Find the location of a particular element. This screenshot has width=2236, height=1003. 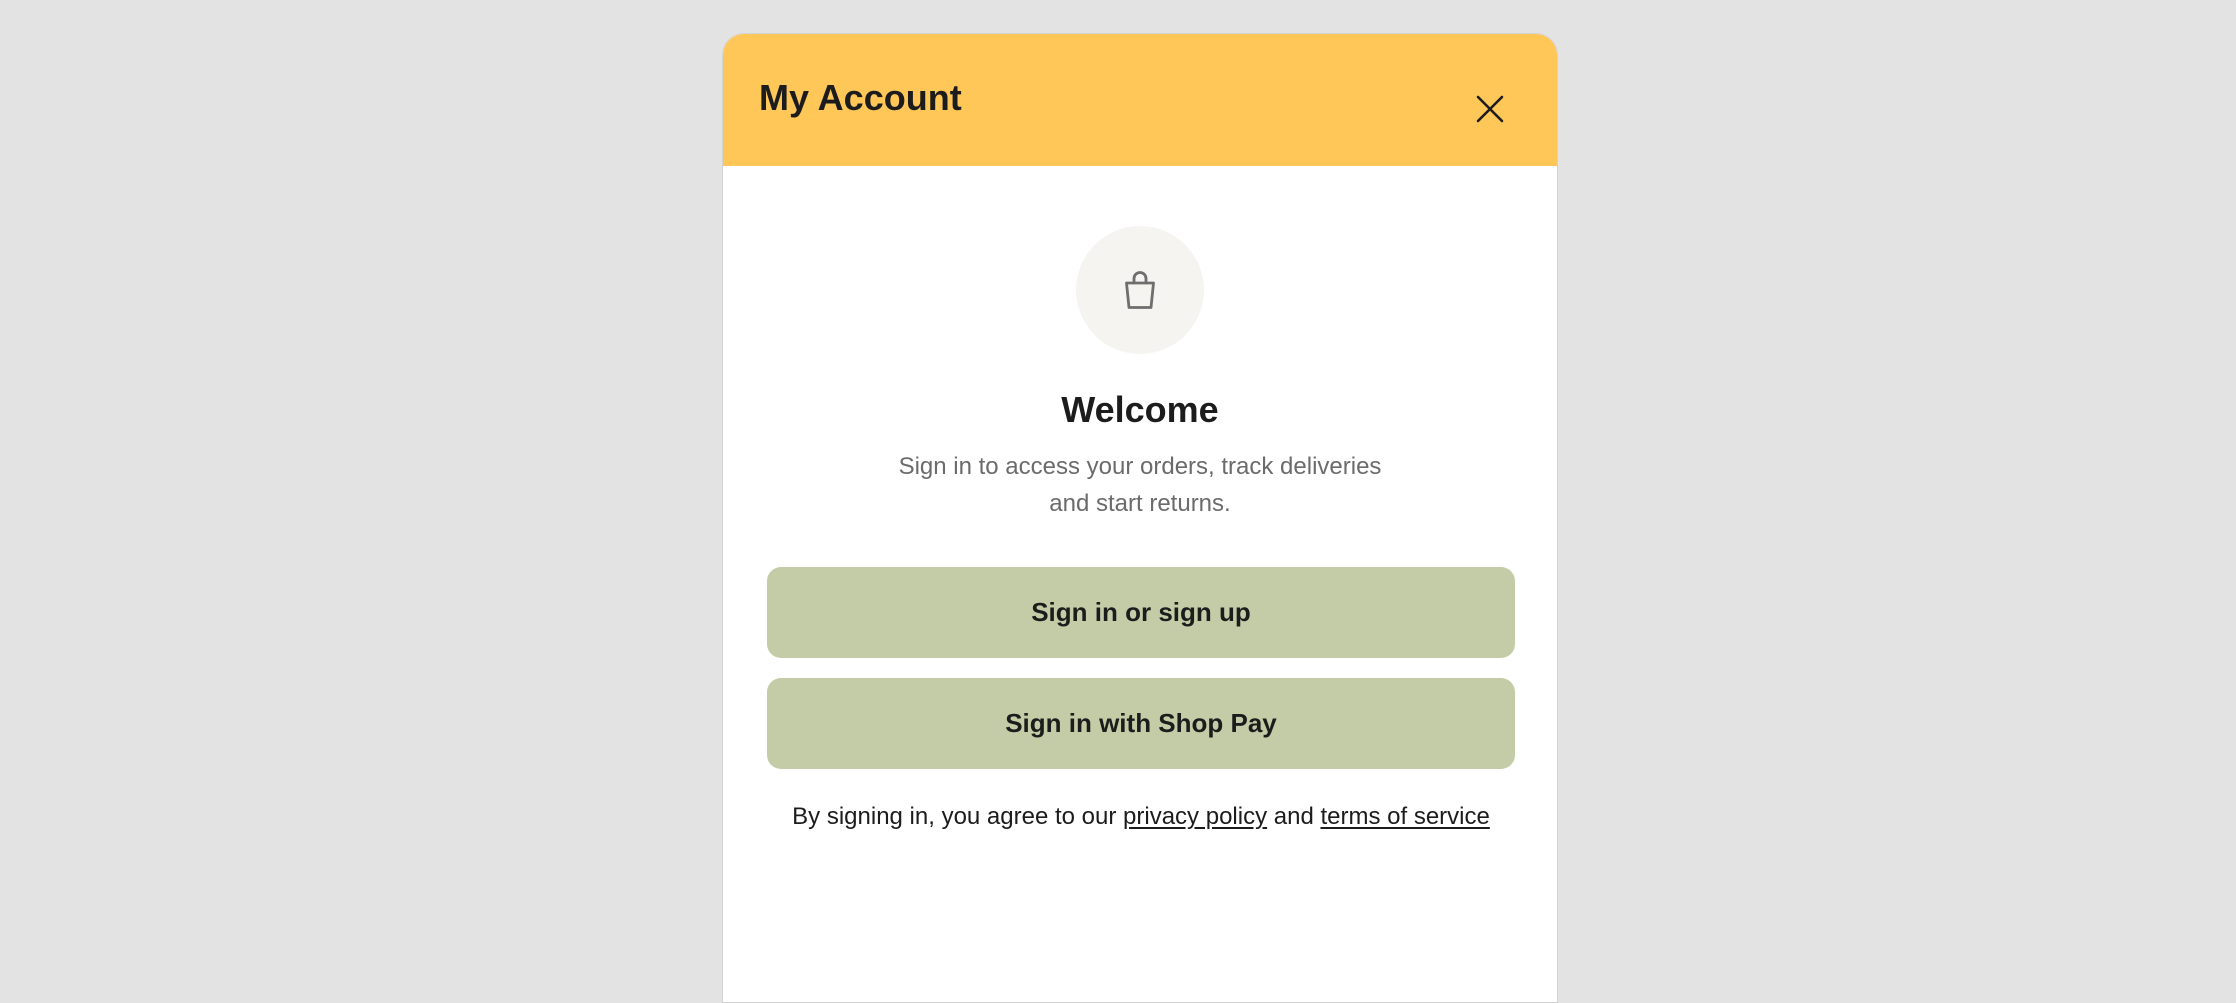

bag-icon-badge is located at coordinates (1140, 290).